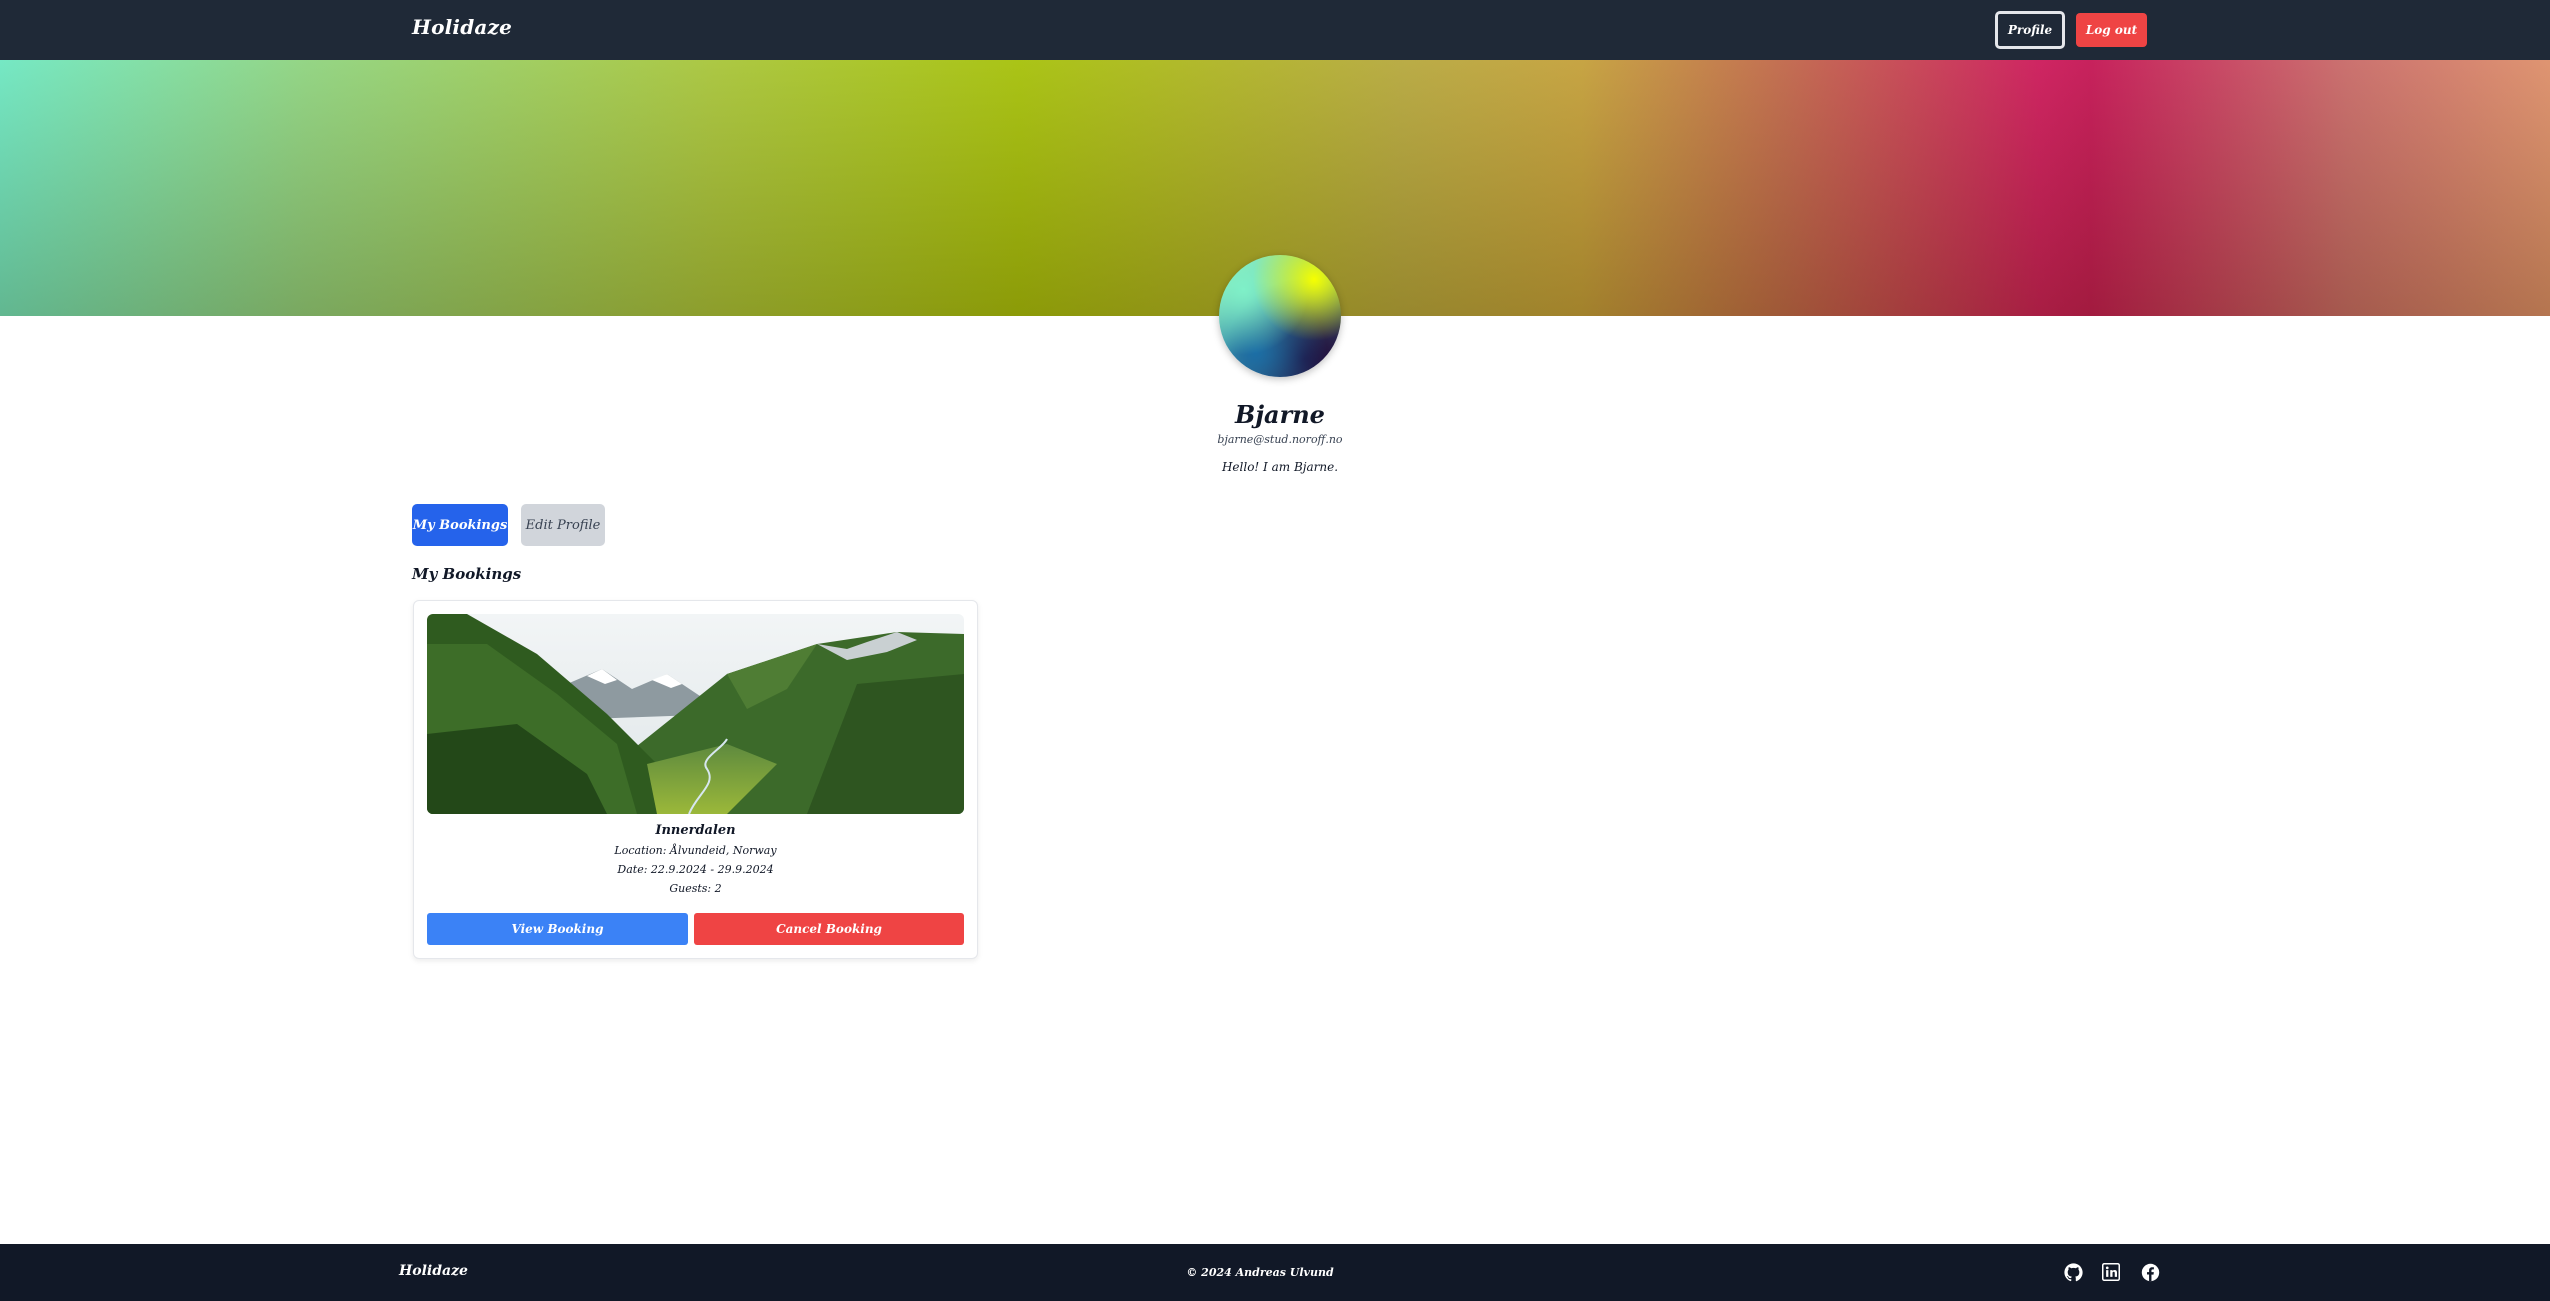 The width and height of the screenshot is (2550, 1301). Describe the element at coordinates (695, 830) in the screenshot. I see `venue-name: Innerdalen` at that location.